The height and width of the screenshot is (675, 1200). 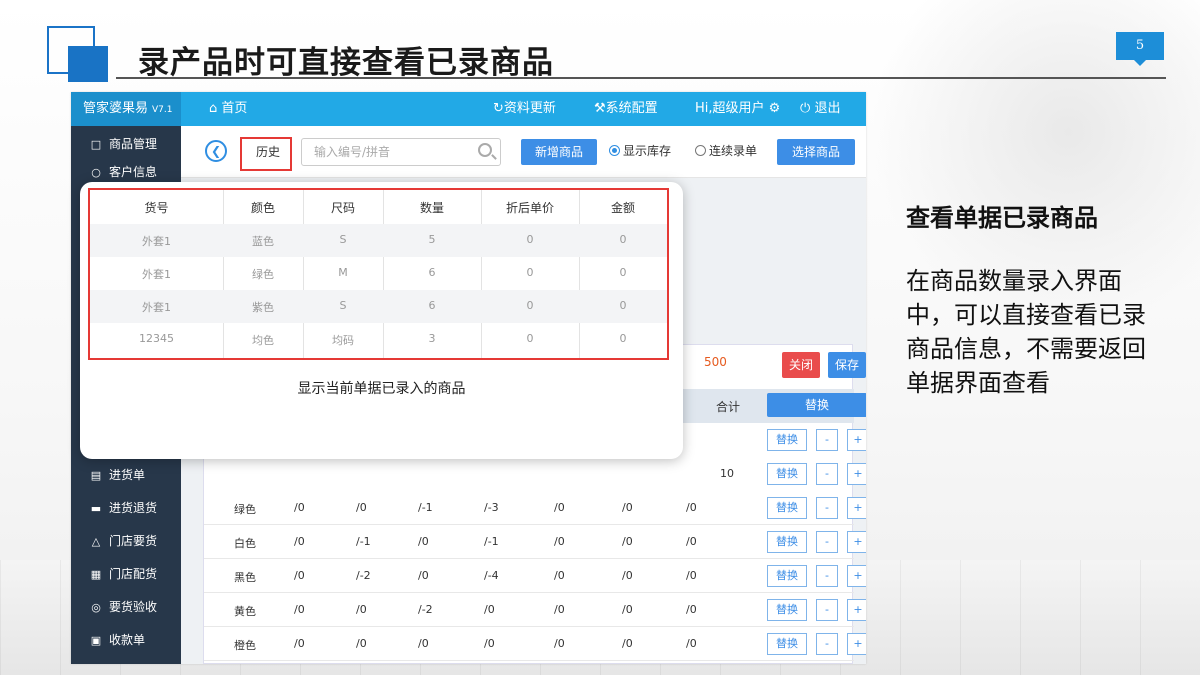 I want to click on continuous-entry-radio: 连续录单, so click(x=726, y=150).